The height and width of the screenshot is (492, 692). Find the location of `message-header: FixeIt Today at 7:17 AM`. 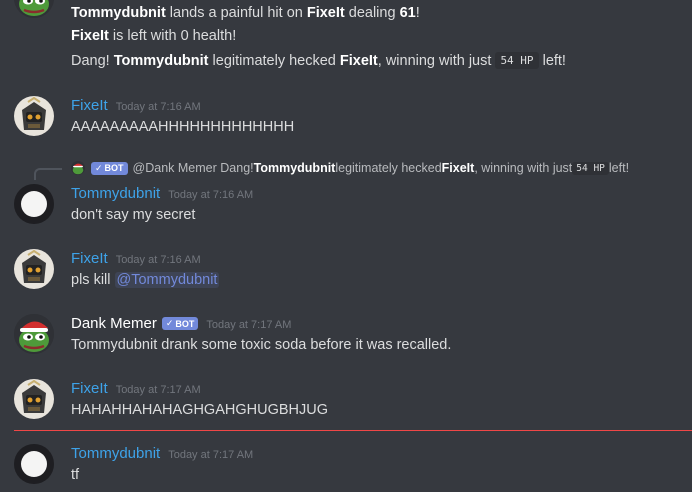

message-header: FixeIt Today at 7:17 AM is located at coordinates (136, 388).